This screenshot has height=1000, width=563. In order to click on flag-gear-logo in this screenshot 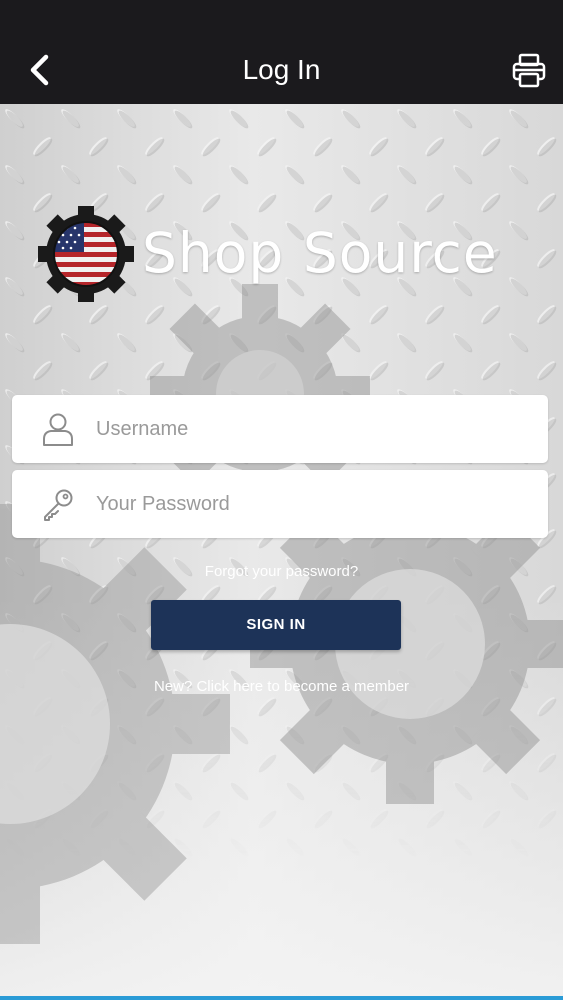, I will do `click(86, 254)`.